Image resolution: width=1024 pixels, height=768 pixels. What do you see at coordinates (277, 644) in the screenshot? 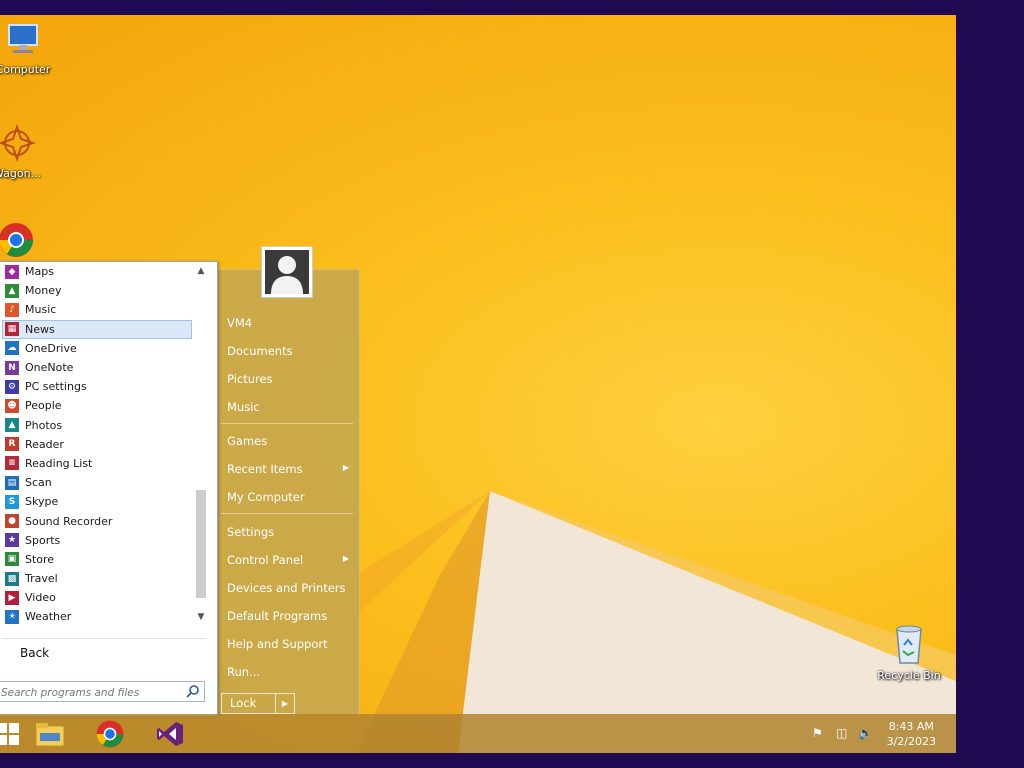
I see `start-item-label: Help and Support` at bounding box center [277, 644].